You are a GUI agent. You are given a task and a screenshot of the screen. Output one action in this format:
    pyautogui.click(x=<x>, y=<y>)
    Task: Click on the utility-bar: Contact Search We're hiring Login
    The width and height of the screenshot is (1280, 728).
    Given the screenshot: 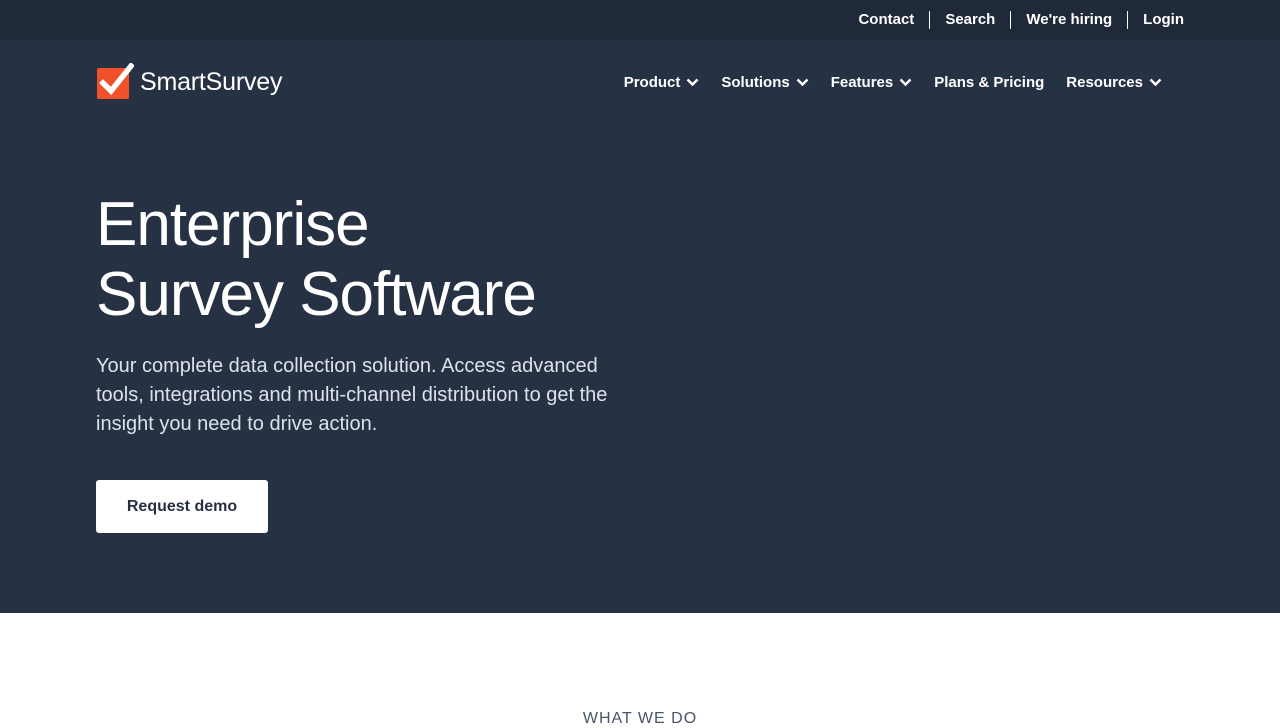 What is the action you would take?
    pyautogui.click(x=640, y=20)
    